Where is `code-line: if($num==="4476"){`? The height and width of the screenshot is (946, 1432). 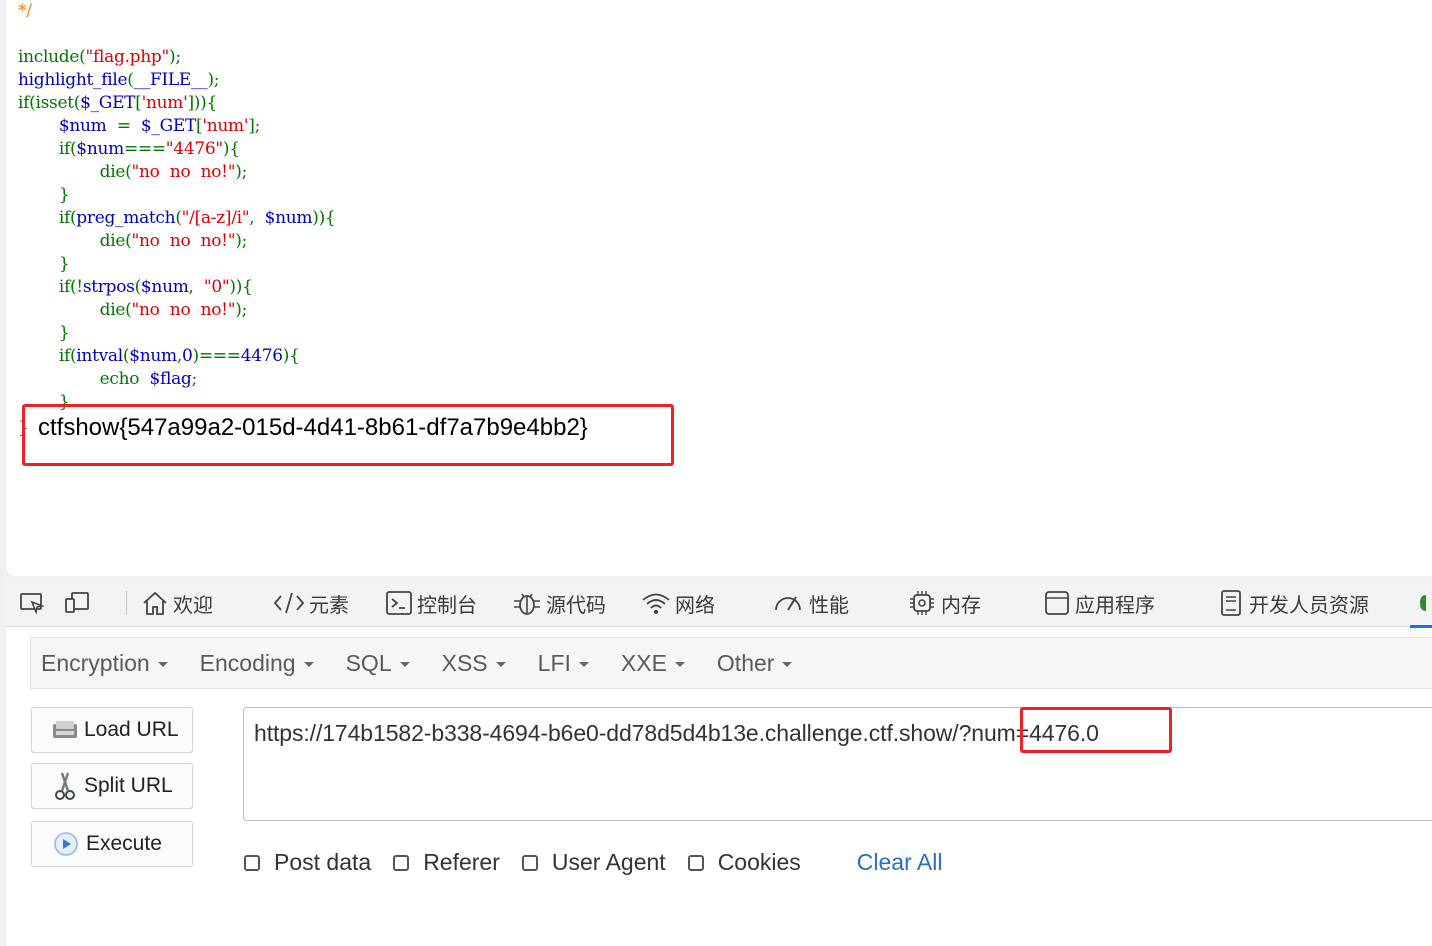
code-line: if($num==="4476"){ is located at coordinates (176, 149).